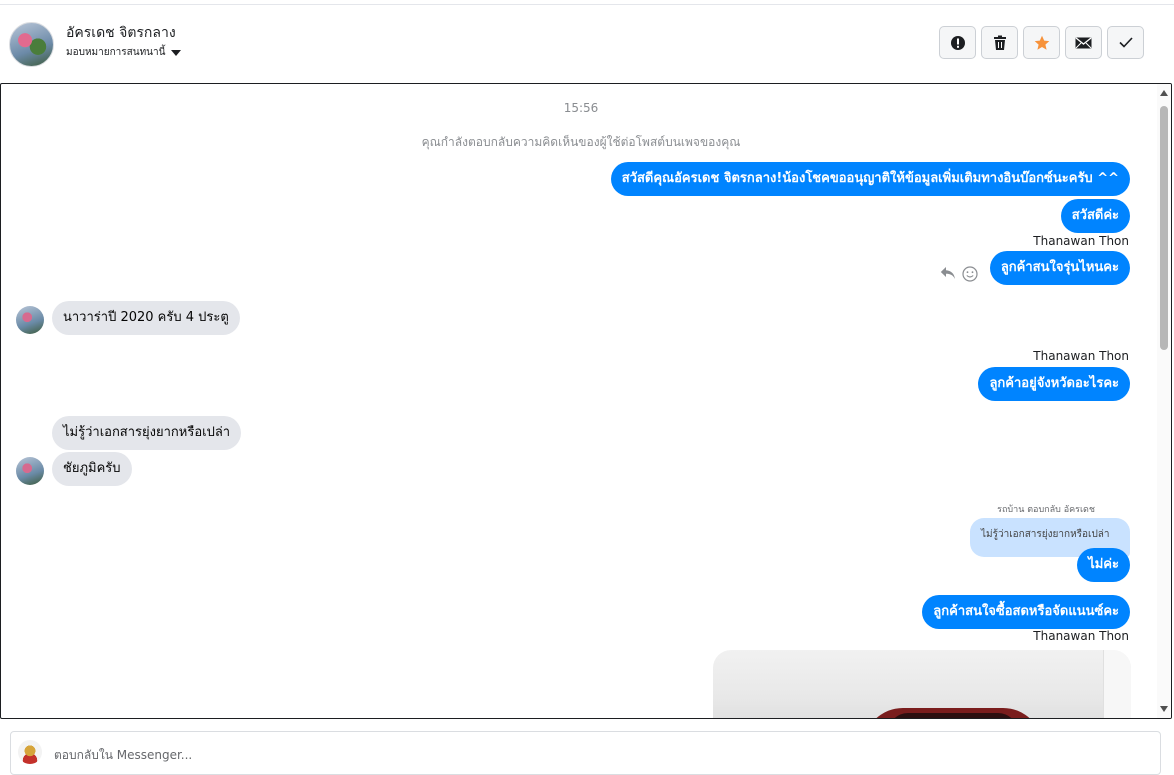 Image resolution: width=1174 pixels, height=775 pixels. I want to click on photo-car-window, so click(953, 715).